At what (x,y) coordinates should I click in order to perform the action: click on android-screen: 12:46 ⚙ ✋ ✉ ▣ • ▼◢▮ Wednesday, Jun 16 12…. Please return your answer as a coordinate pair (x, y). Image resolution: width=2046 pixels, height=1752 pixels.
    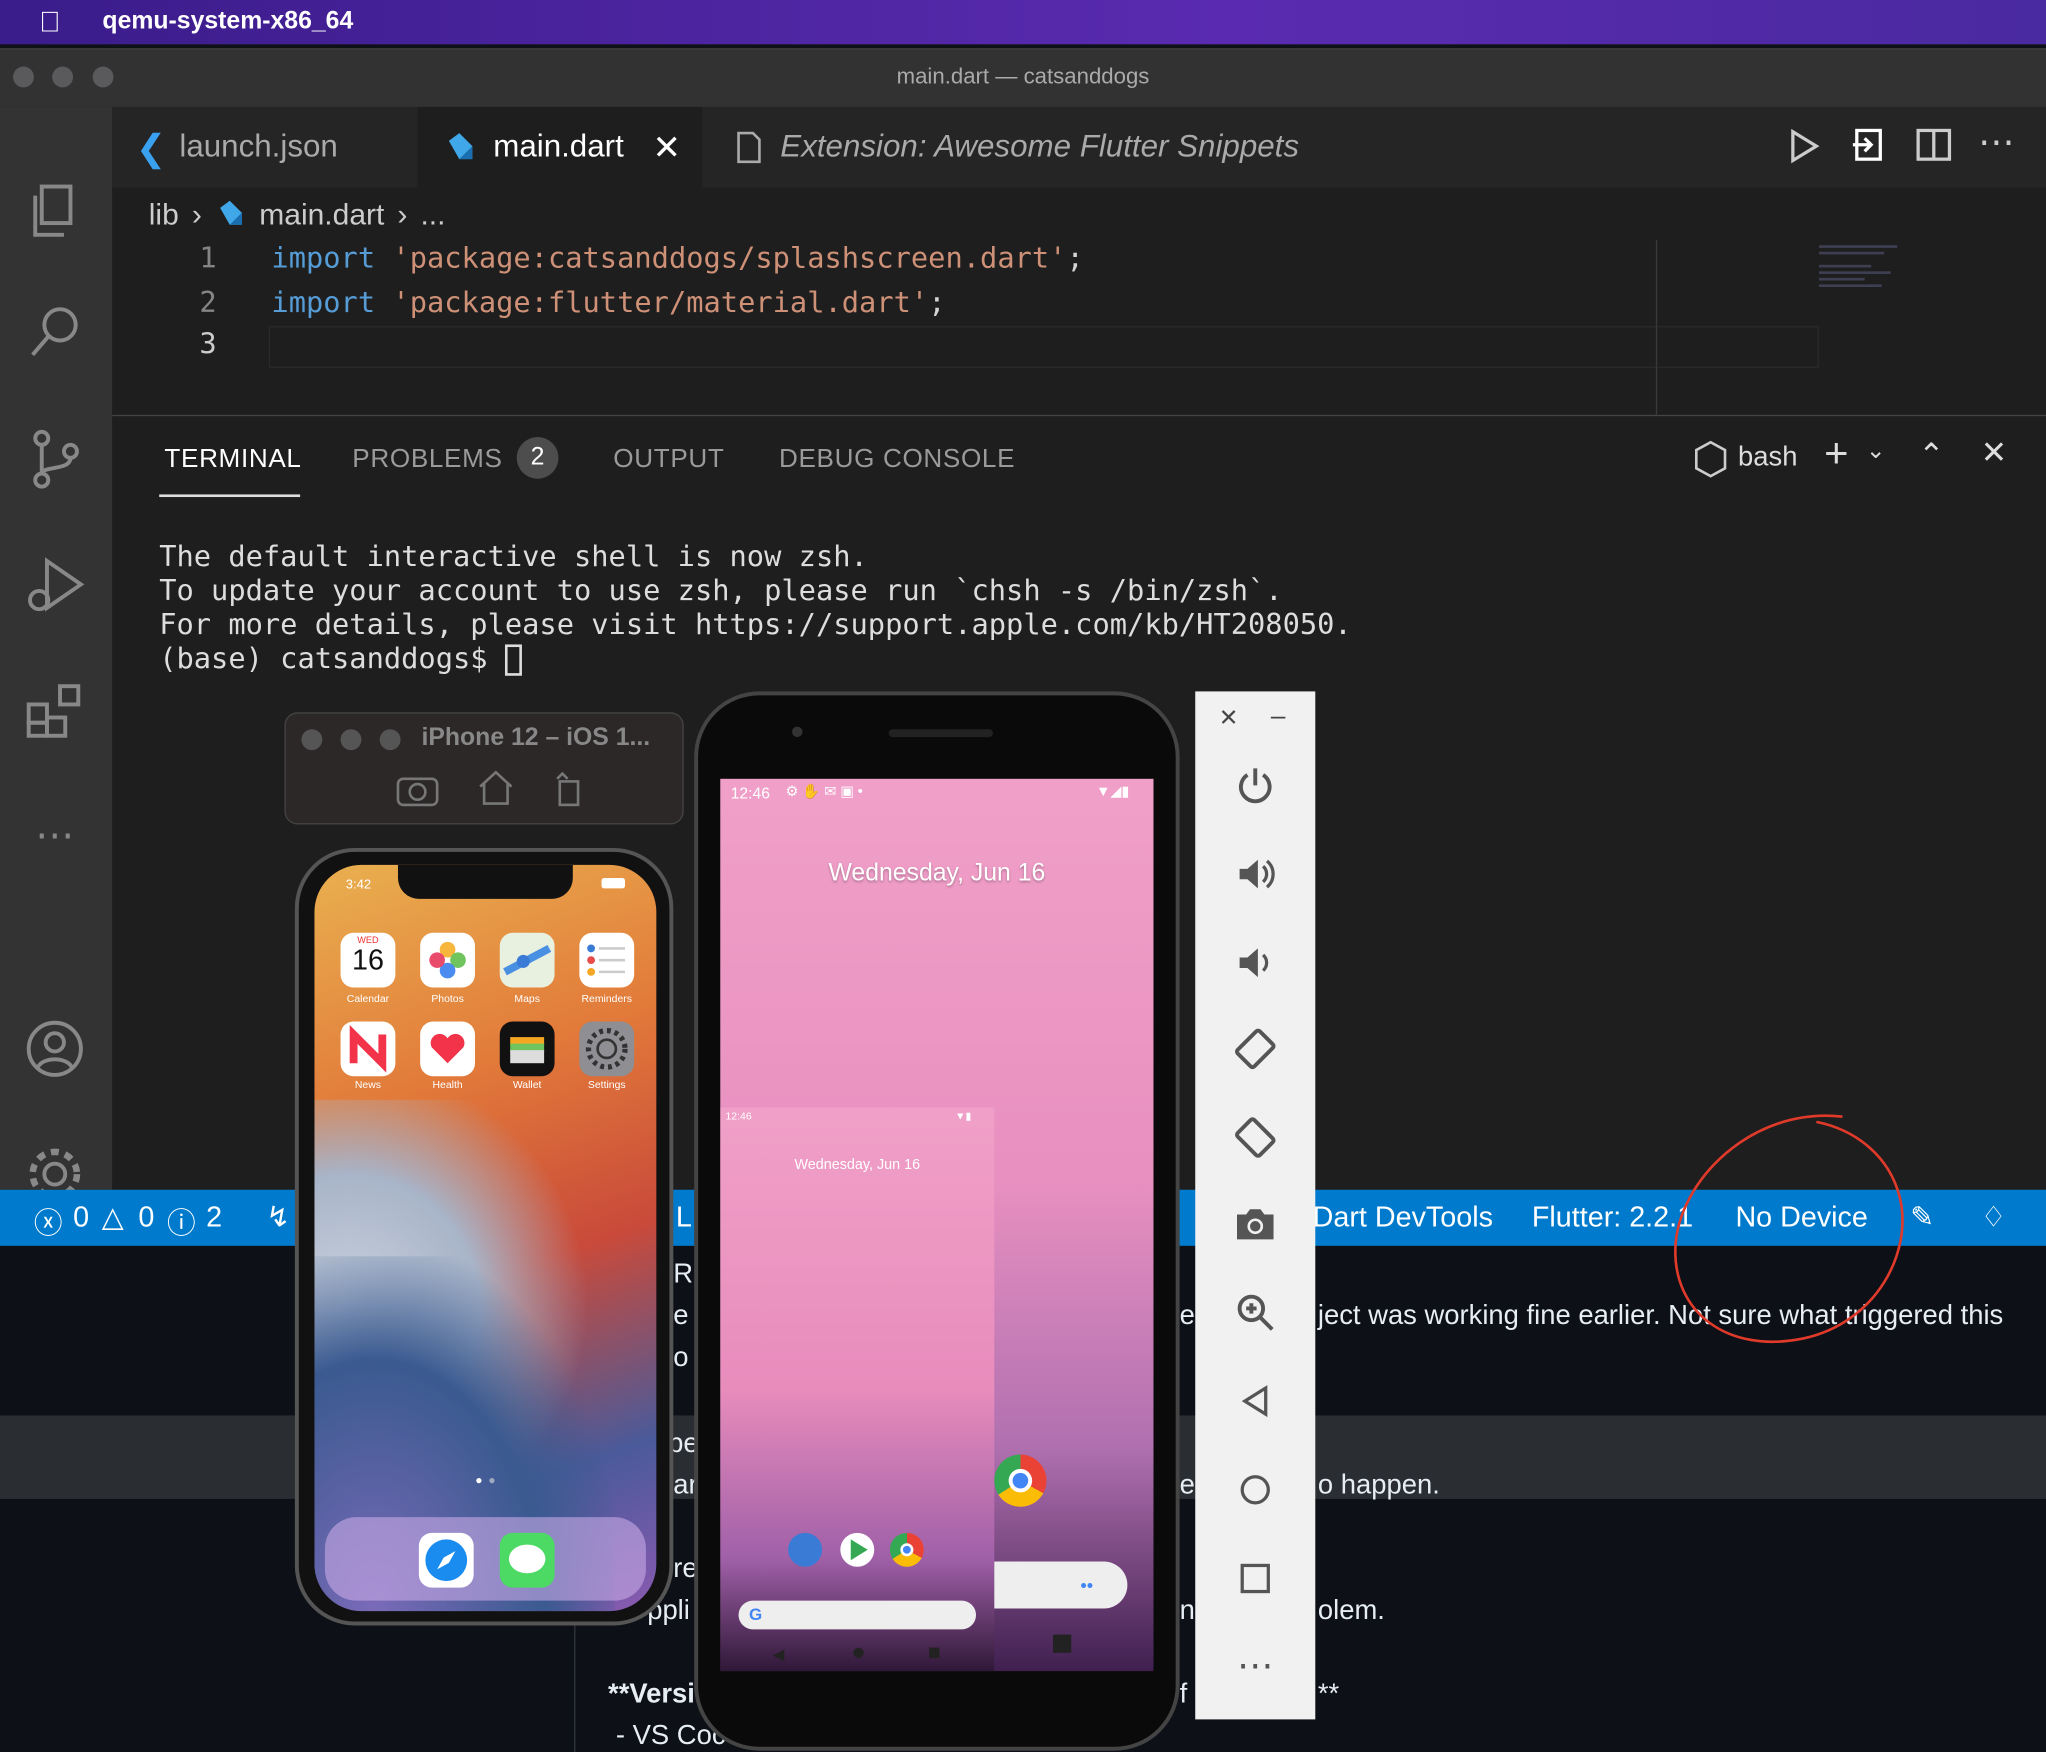
    Looking at the image, I should click on (937, 1225).